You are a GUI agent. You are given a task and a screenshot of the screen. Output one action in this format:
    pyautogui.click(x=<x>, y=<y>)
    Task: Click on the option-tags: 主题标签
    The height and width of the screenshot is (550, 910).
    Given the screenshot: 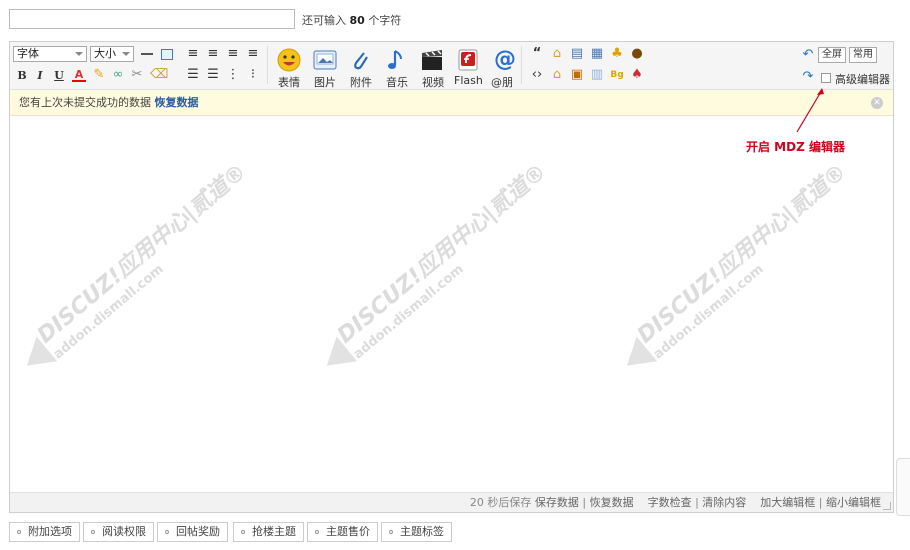 What is the action you would take?
    pyautogui.click(x=416, y=532)
    